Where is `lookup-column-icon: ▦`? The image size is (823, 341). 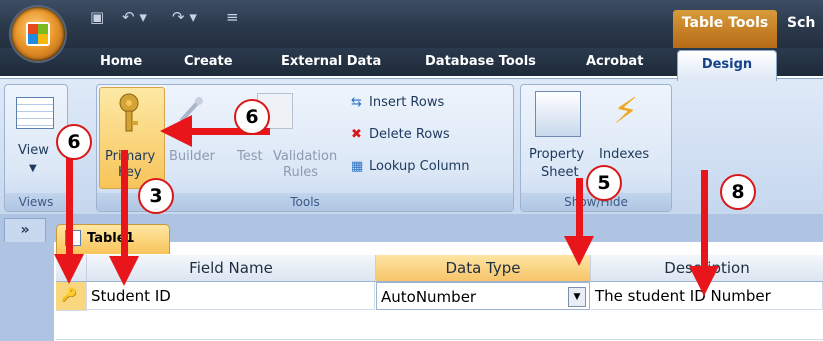
lookup-column-icon: ▦ is located at coordinates (357, 166).